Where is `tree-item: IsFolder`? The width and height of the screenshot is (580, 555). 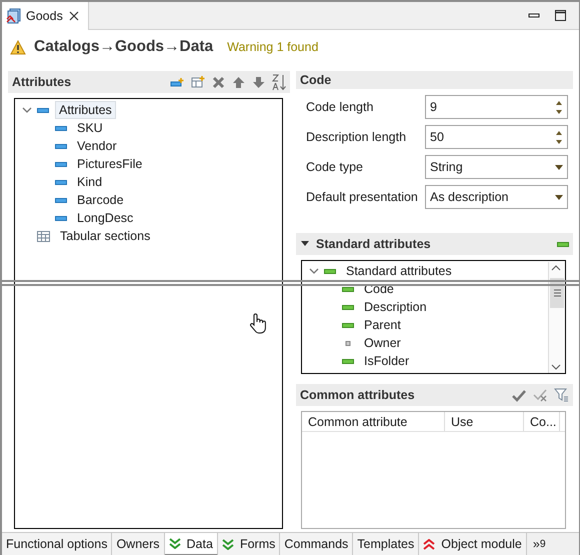 tree-item: IsFolder is located at coordinates (387, 361).